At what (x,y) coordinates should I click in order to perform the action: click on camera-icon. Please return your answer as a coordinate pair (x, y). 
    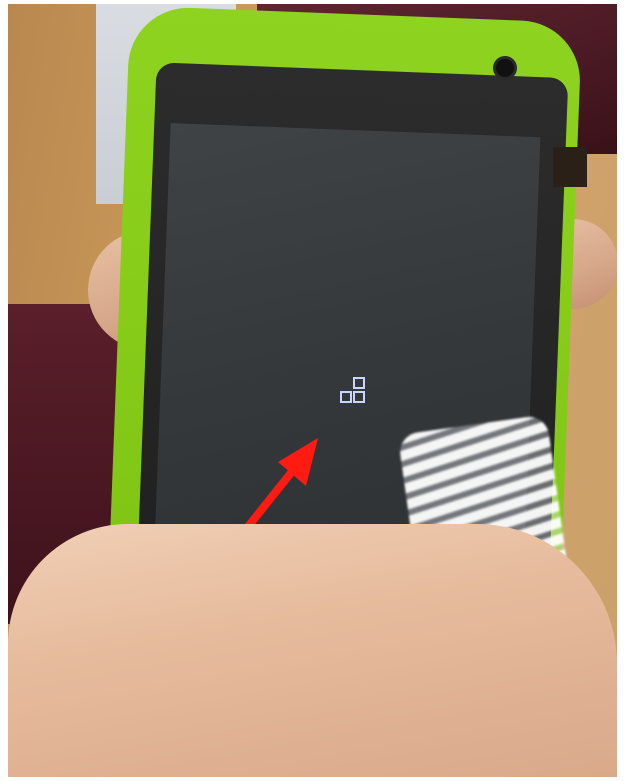
    Looking at the image, I should click on (505, 68).